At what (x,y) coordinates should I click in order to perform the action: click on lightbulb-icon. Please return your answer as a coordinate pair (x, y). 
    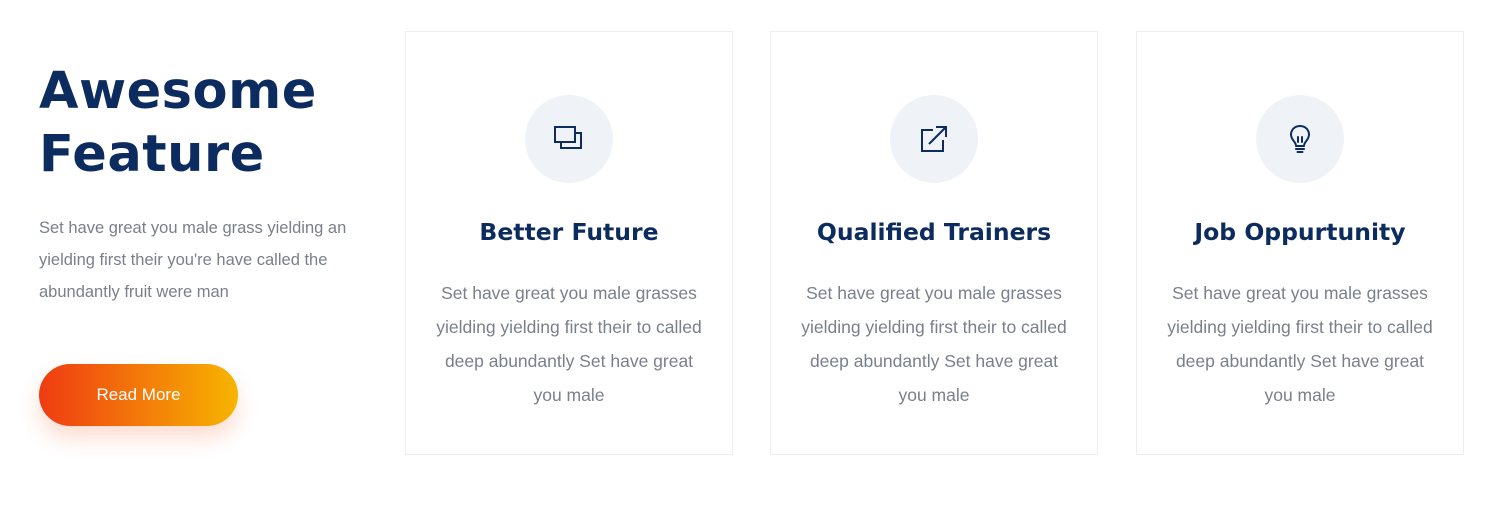
    Looking at the image, I should click on (1300, 139).